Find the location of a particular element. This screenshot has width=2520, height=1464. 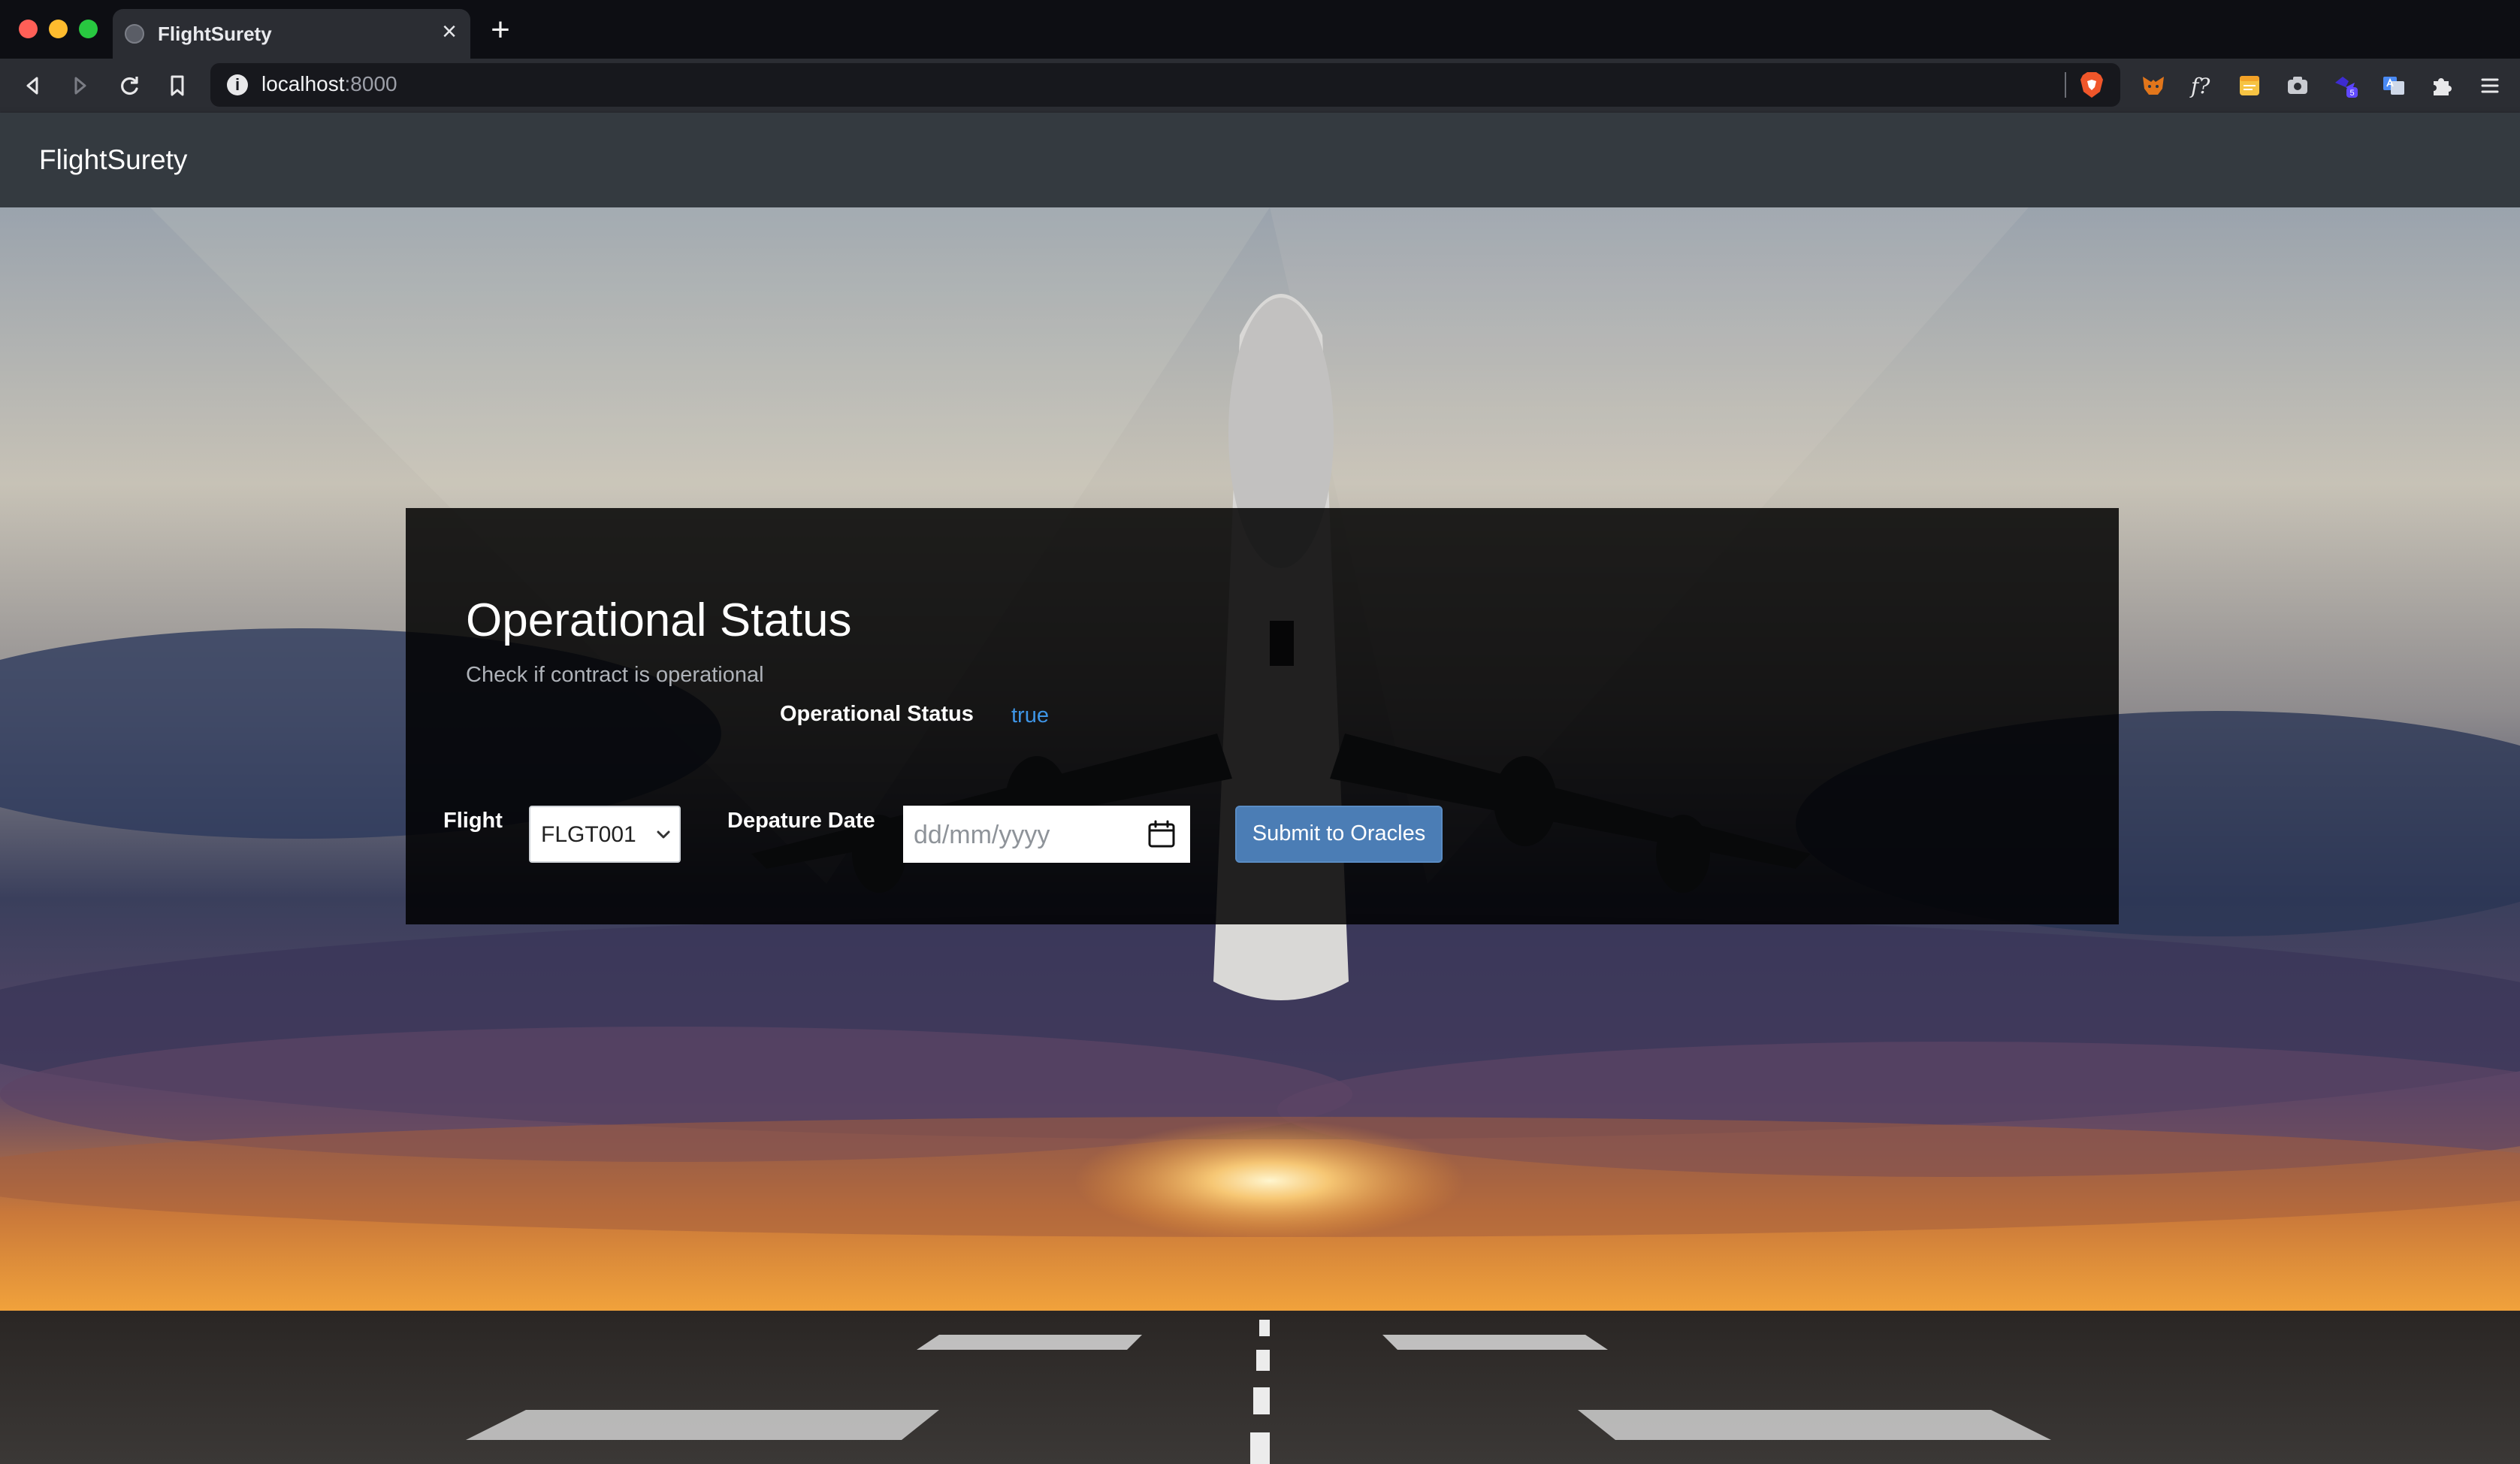

departure-date-label: Depature Date is located at coordinates (801, 821).